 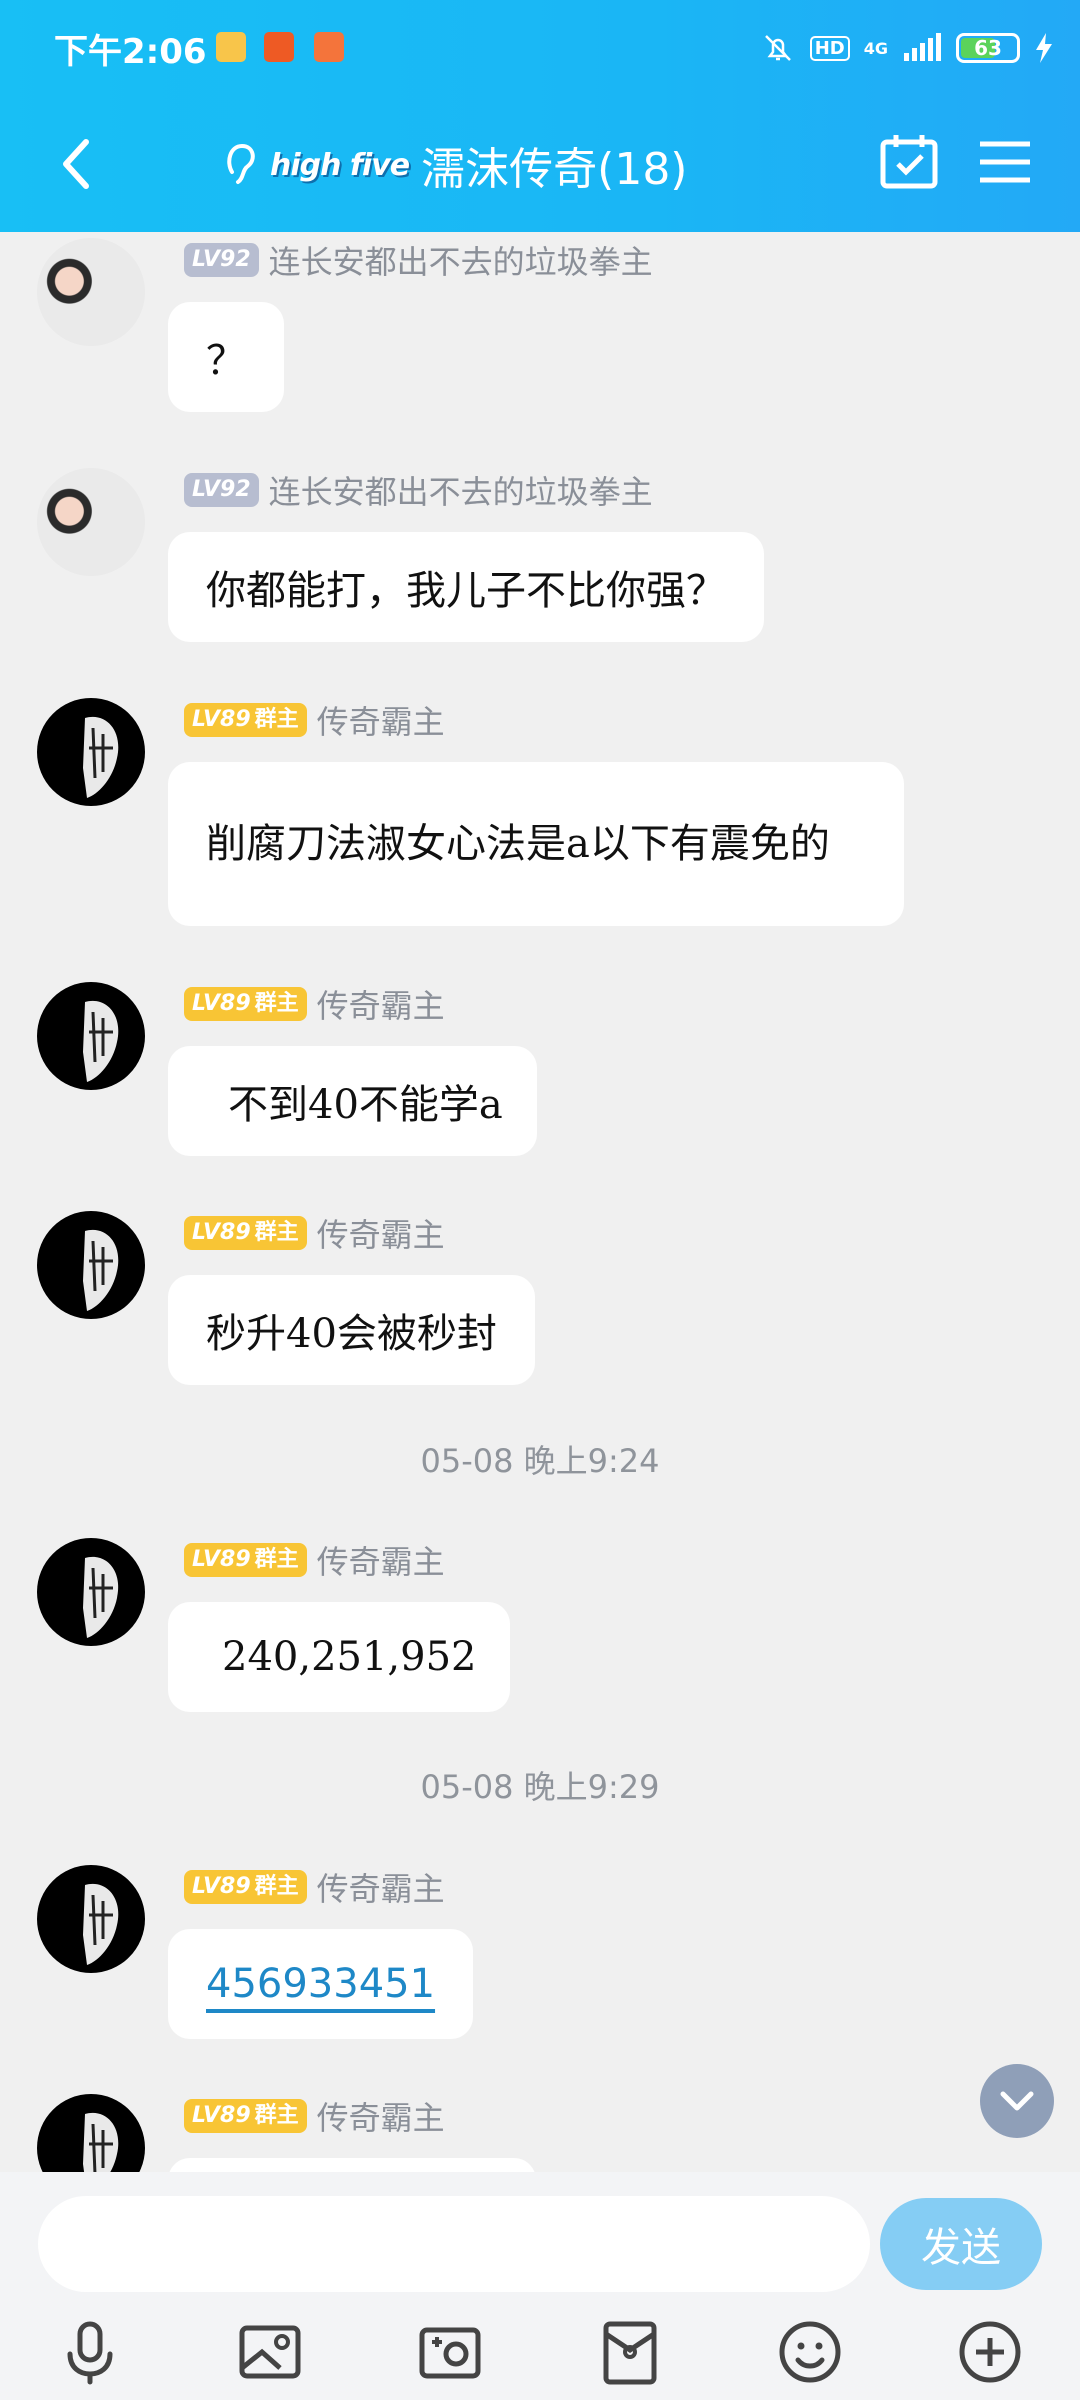 I want to click on image-icon, so click(x=270, y=2352).